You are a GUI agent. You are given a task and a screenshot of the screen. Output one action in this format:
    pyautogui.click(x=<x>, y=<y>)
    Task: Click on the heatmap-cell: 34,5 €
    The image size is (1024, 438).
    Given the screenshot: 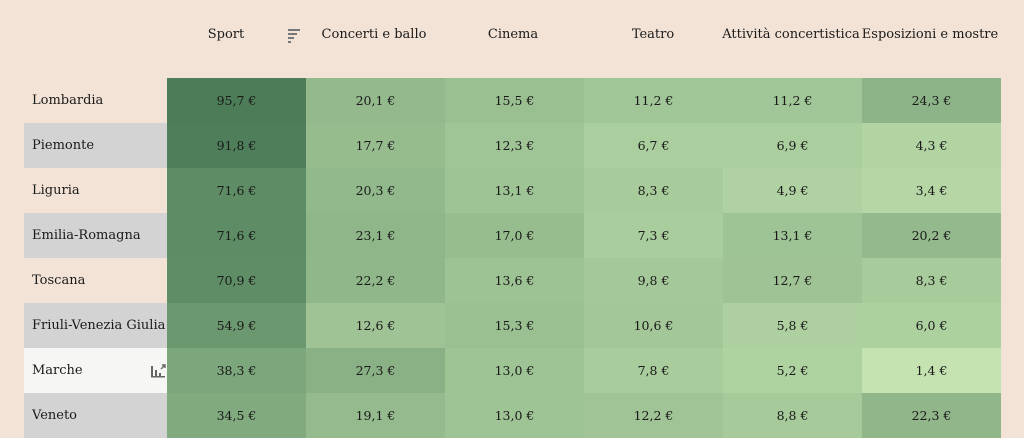 What is the action you would take?
    pyautogui.click(x=236, y=415)
    